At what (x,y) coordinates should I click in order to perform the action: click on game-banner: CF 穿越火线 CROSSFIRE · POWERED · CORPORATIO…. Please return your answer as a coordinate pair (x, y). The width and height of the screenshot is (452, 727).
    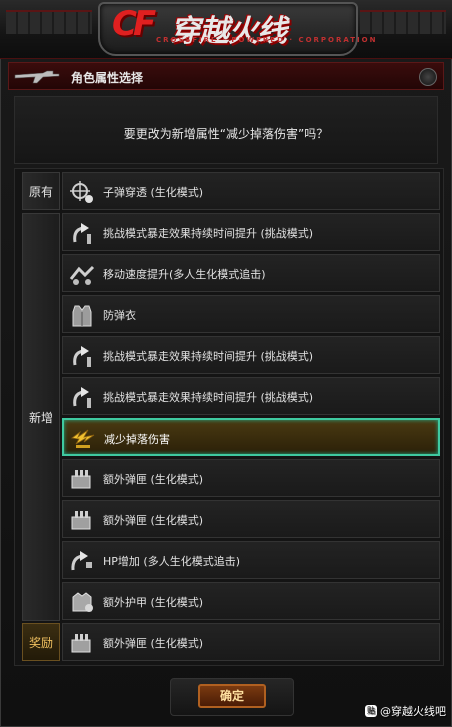
    Looking at the image, I should click on (226, 29).